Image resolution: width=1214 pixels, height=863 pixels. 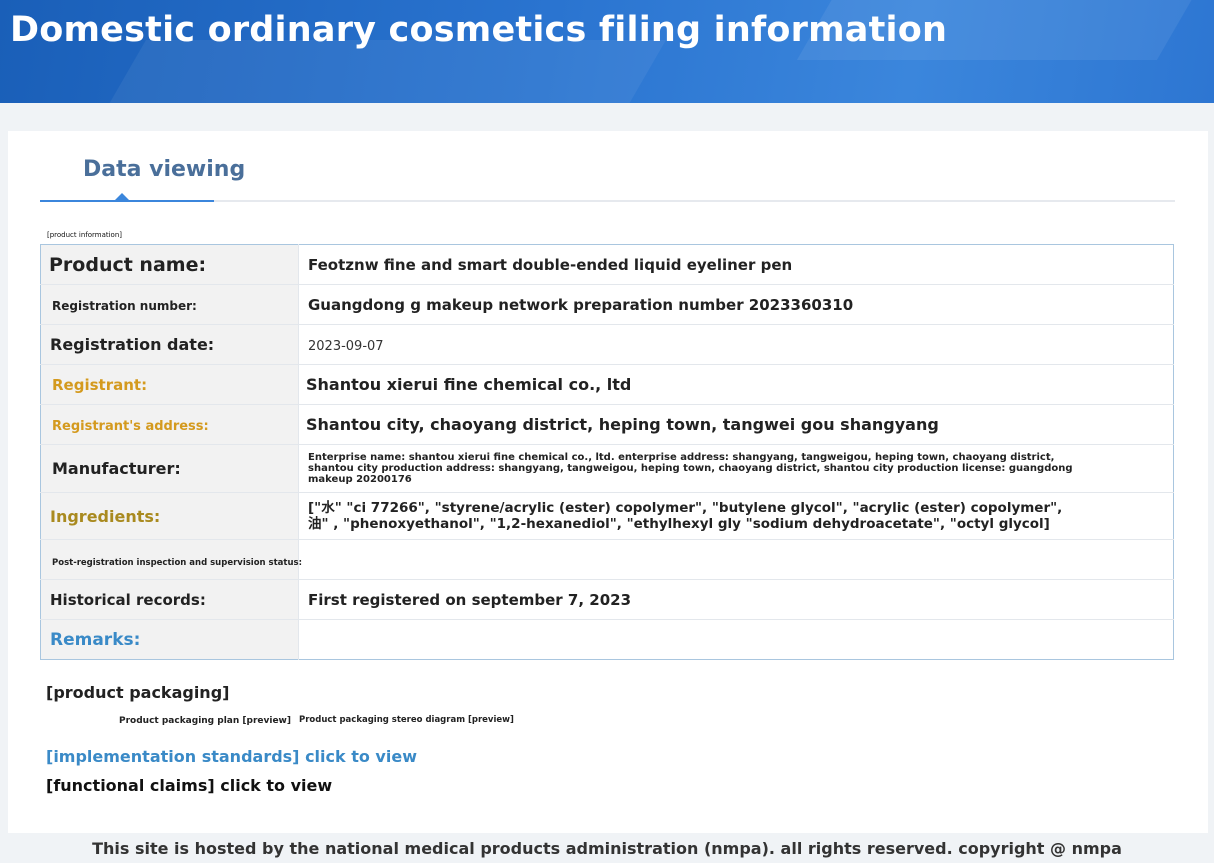 What do you see at coordinates (736, 344) in the screenshot?
I see `row-value-cell: 2023-09-07` at bounding box center [736, 344].